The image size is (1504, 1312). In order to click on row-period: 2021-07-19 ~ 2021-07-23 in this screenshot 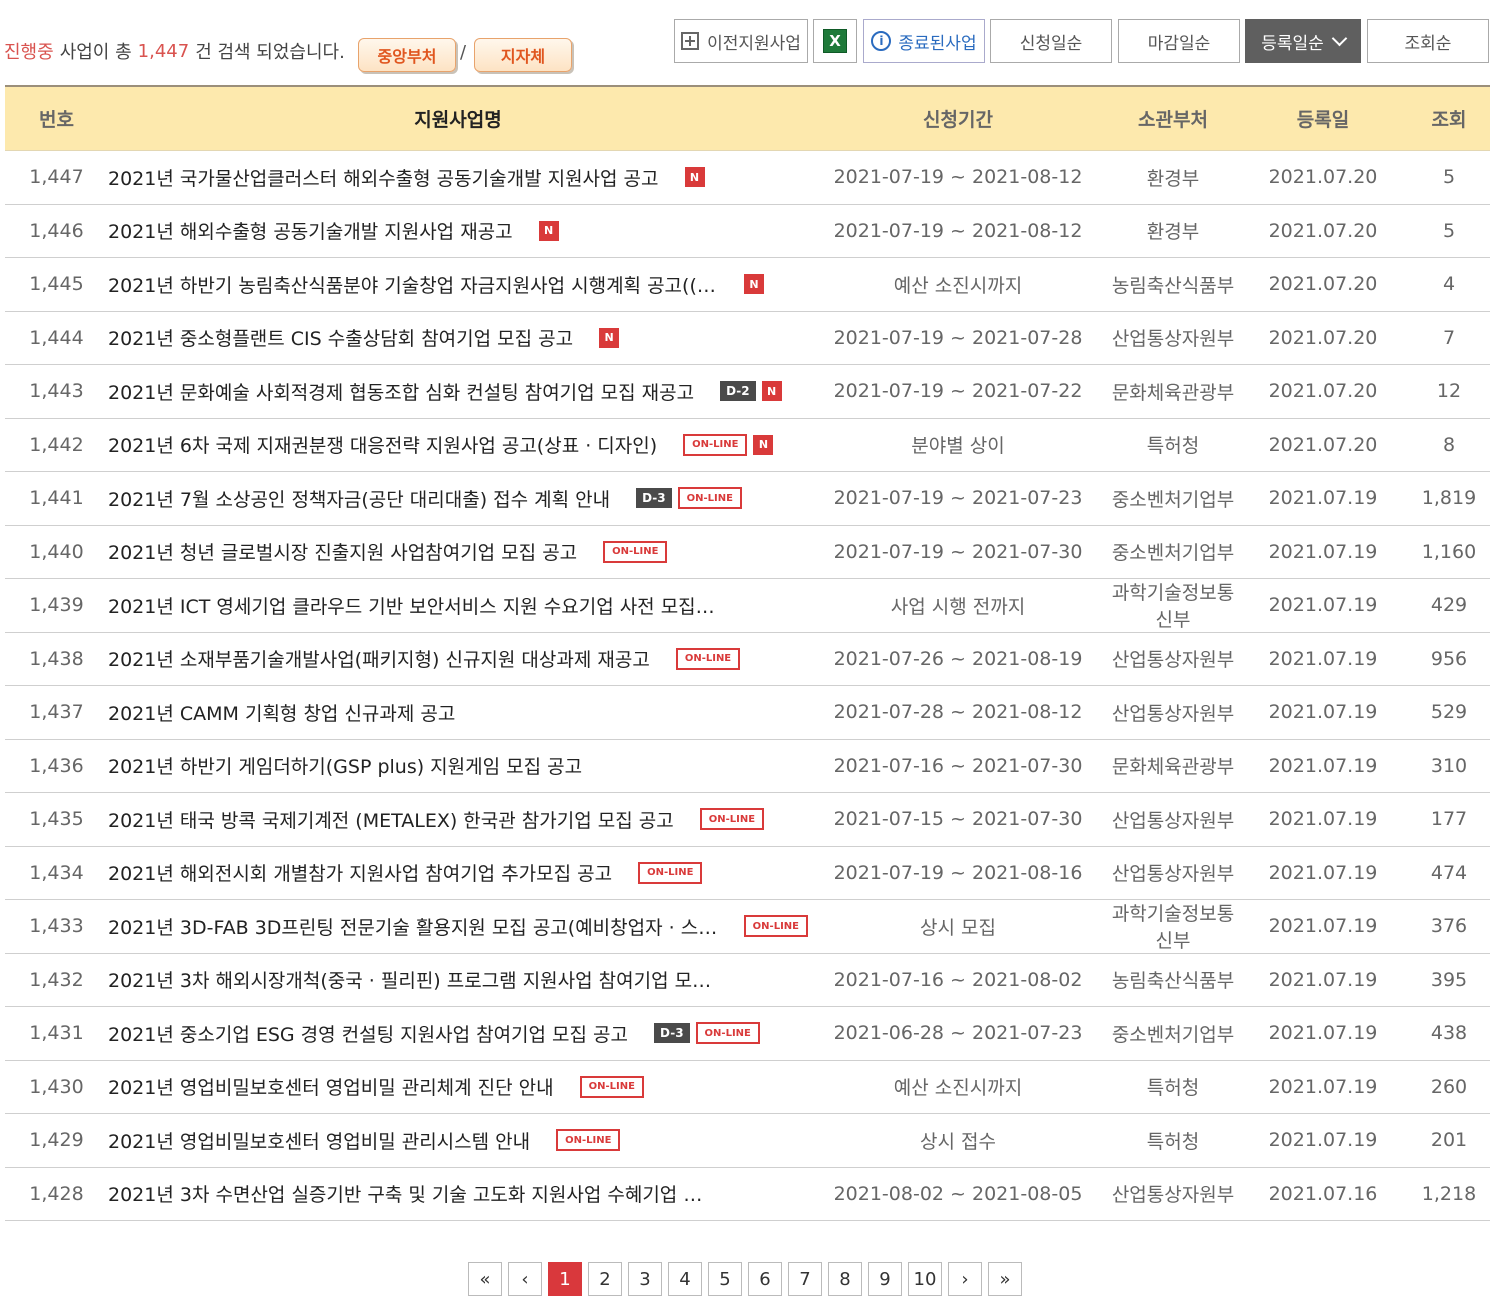, I will do `click(958, 498)`.